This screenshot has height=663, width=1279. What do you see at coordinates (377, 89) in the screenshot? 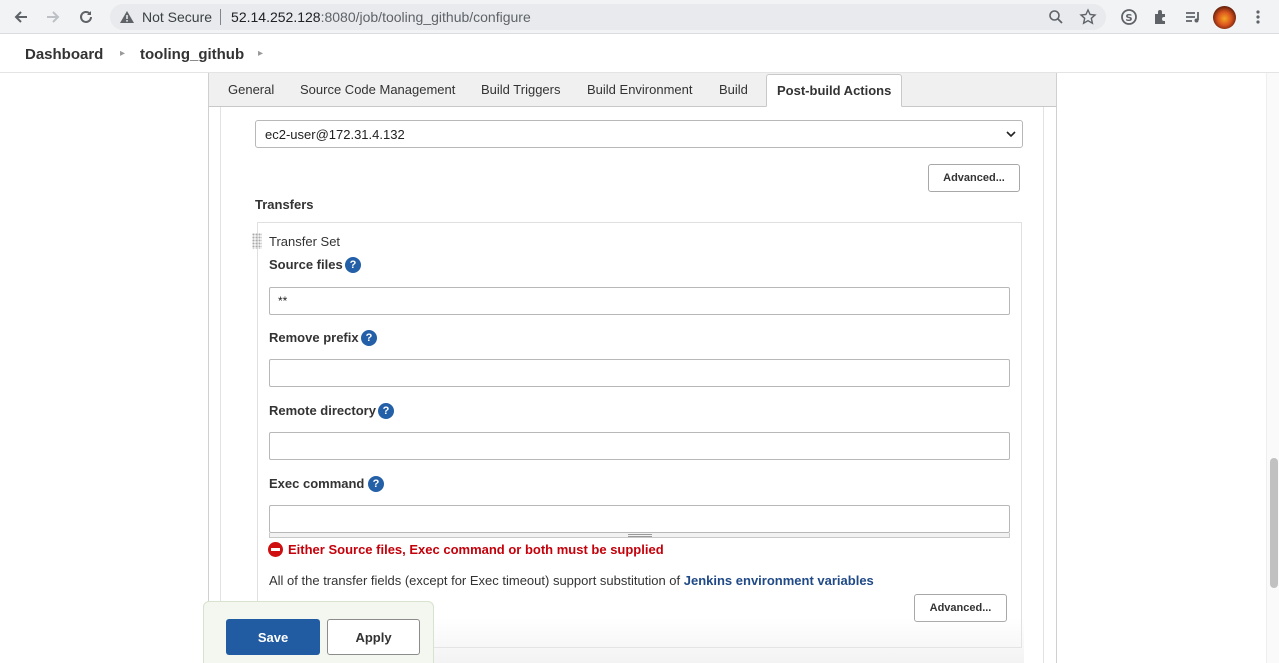
I see `tab-source-code-management: Source Code Management` at bounding box center [377, 89].